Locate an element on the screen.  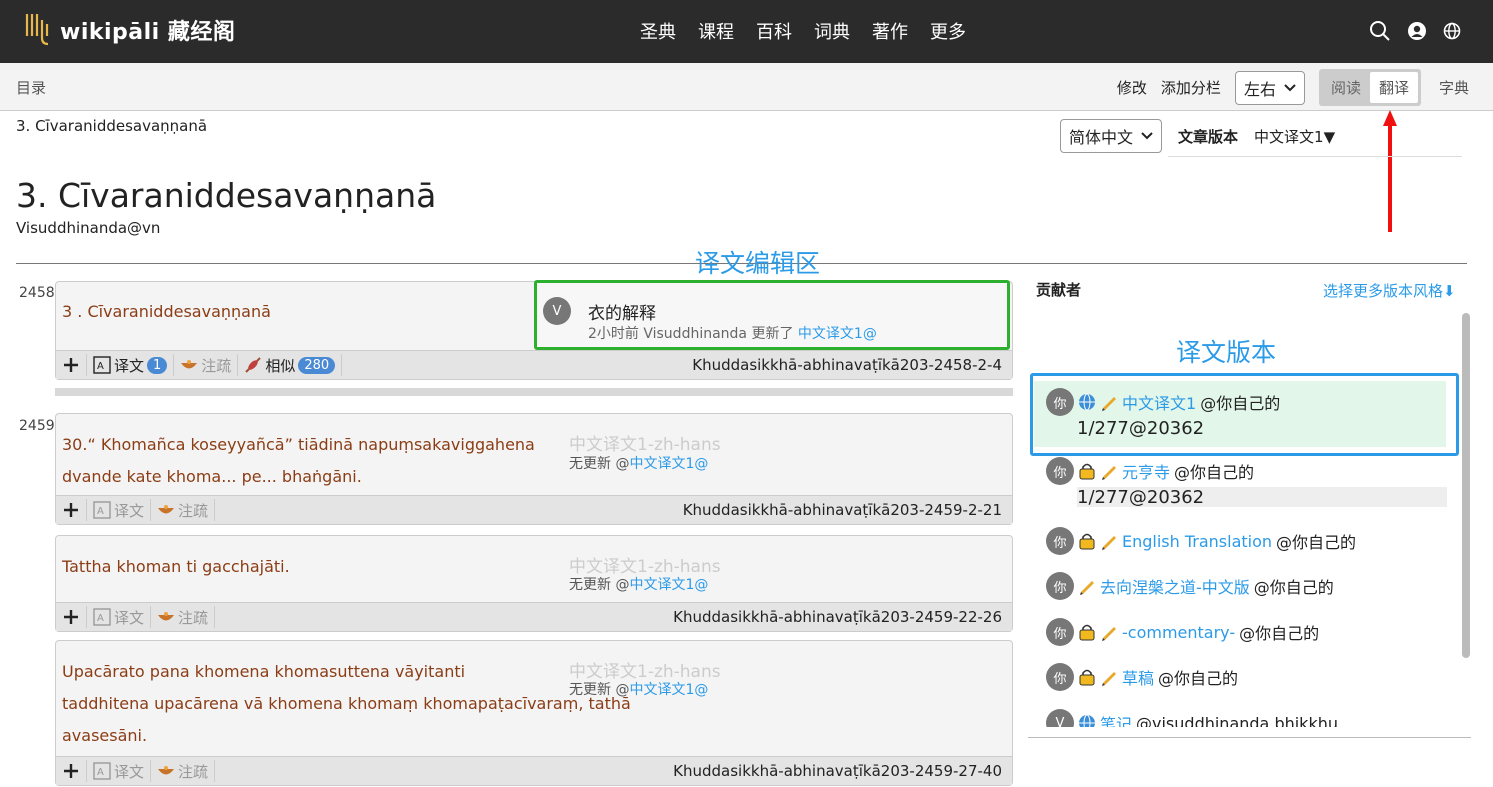
translation-status-text: 无更新 @ is located at coordinates (599, 585).